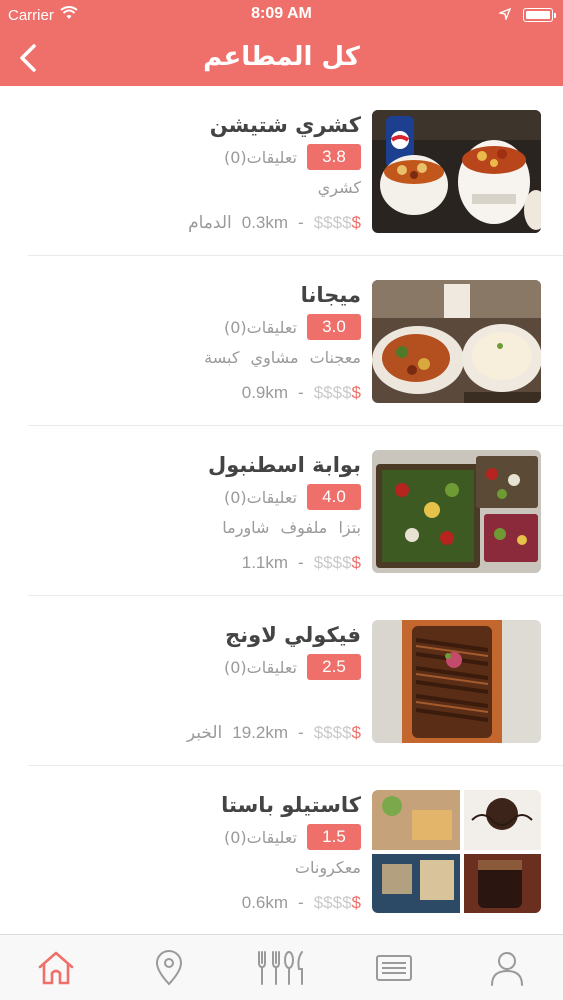  Describe the element at coordinates (201, 393) in the screenshot. I see `restaurant-meta: 0.9km - $$$$$` at that location.